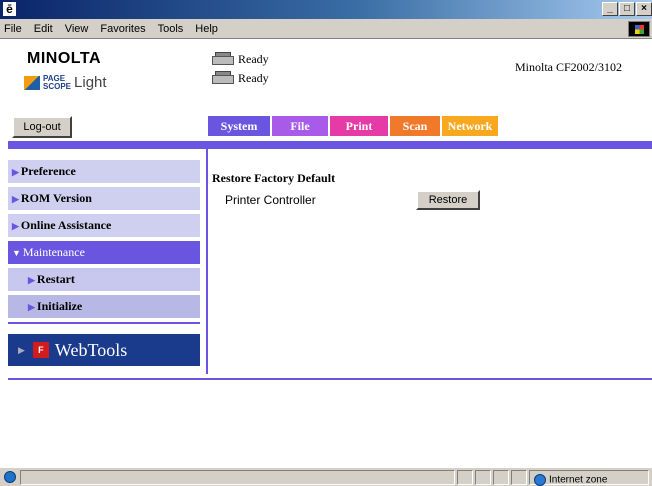  I want to click on sidebar-item-preference: ▶ Preference, so click(104, 171).